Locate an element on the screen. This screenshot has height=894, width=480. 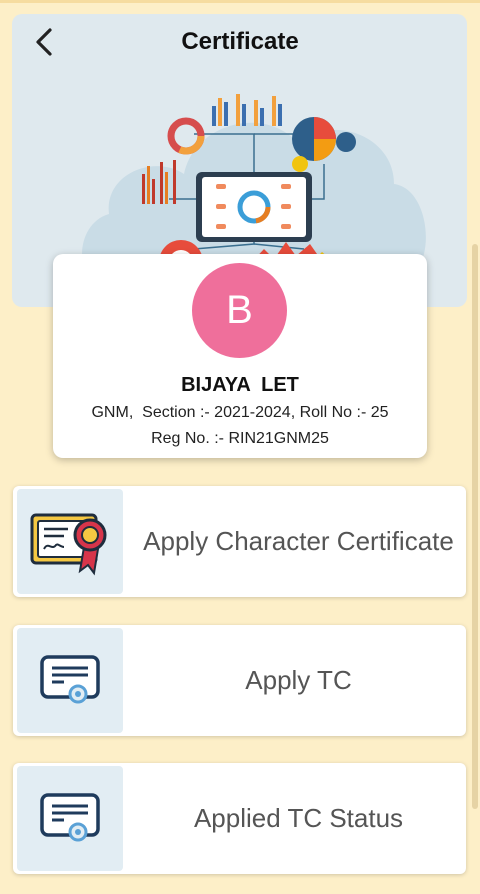
bar-chart-top is located at coordinates (247, 110).